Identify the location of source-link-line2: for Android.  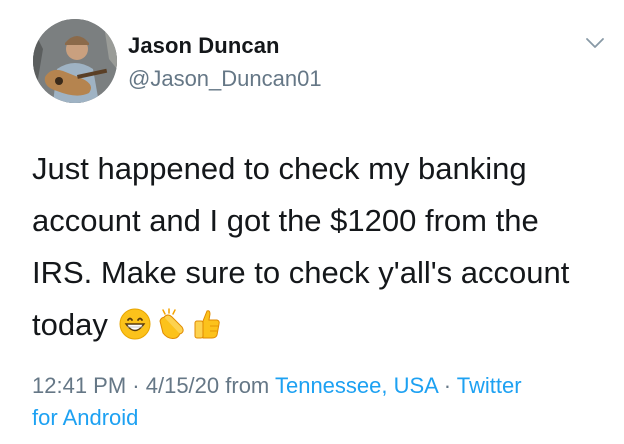
(85, 417).